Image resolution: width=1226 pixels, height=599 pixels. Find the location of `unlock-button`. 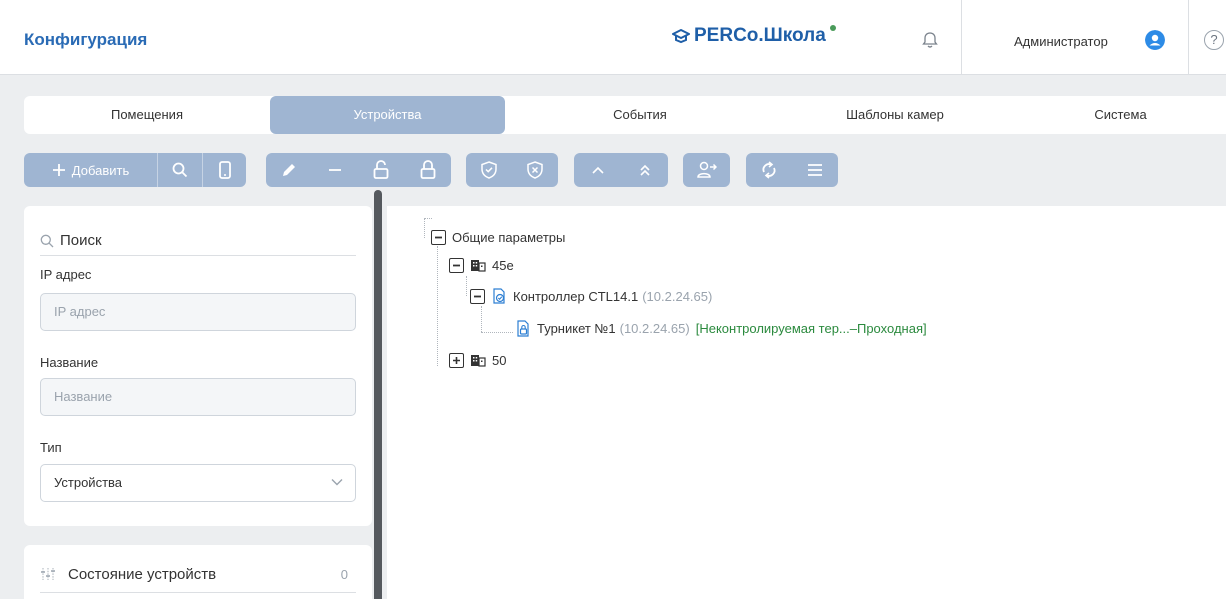

unlock-button is located at coordinates (381, 170).